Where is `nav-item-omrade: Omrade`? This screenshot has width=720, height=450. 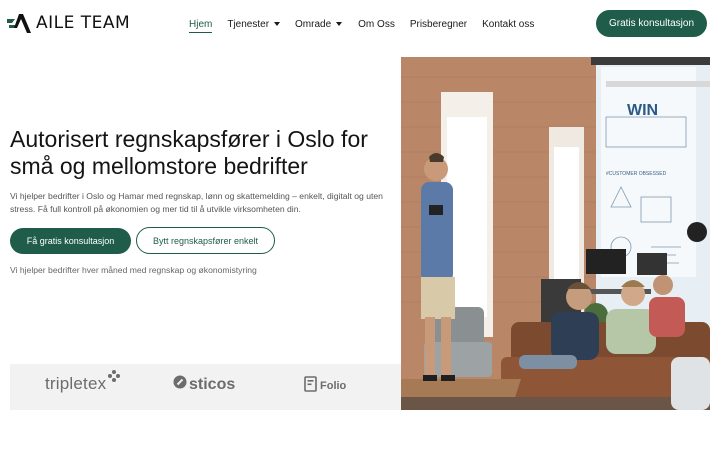 nav-item-omrade: Omrade is located at coordinates (319, 24).